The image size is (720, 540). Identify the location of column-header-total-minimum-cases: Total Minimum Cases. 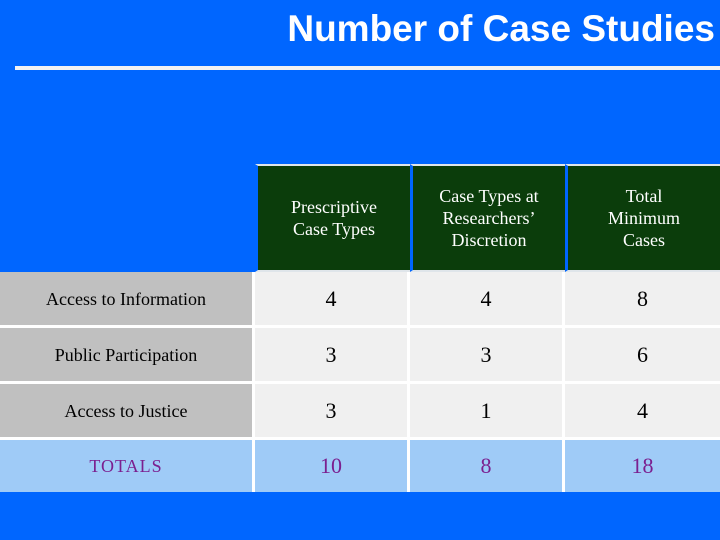
(642, 218).